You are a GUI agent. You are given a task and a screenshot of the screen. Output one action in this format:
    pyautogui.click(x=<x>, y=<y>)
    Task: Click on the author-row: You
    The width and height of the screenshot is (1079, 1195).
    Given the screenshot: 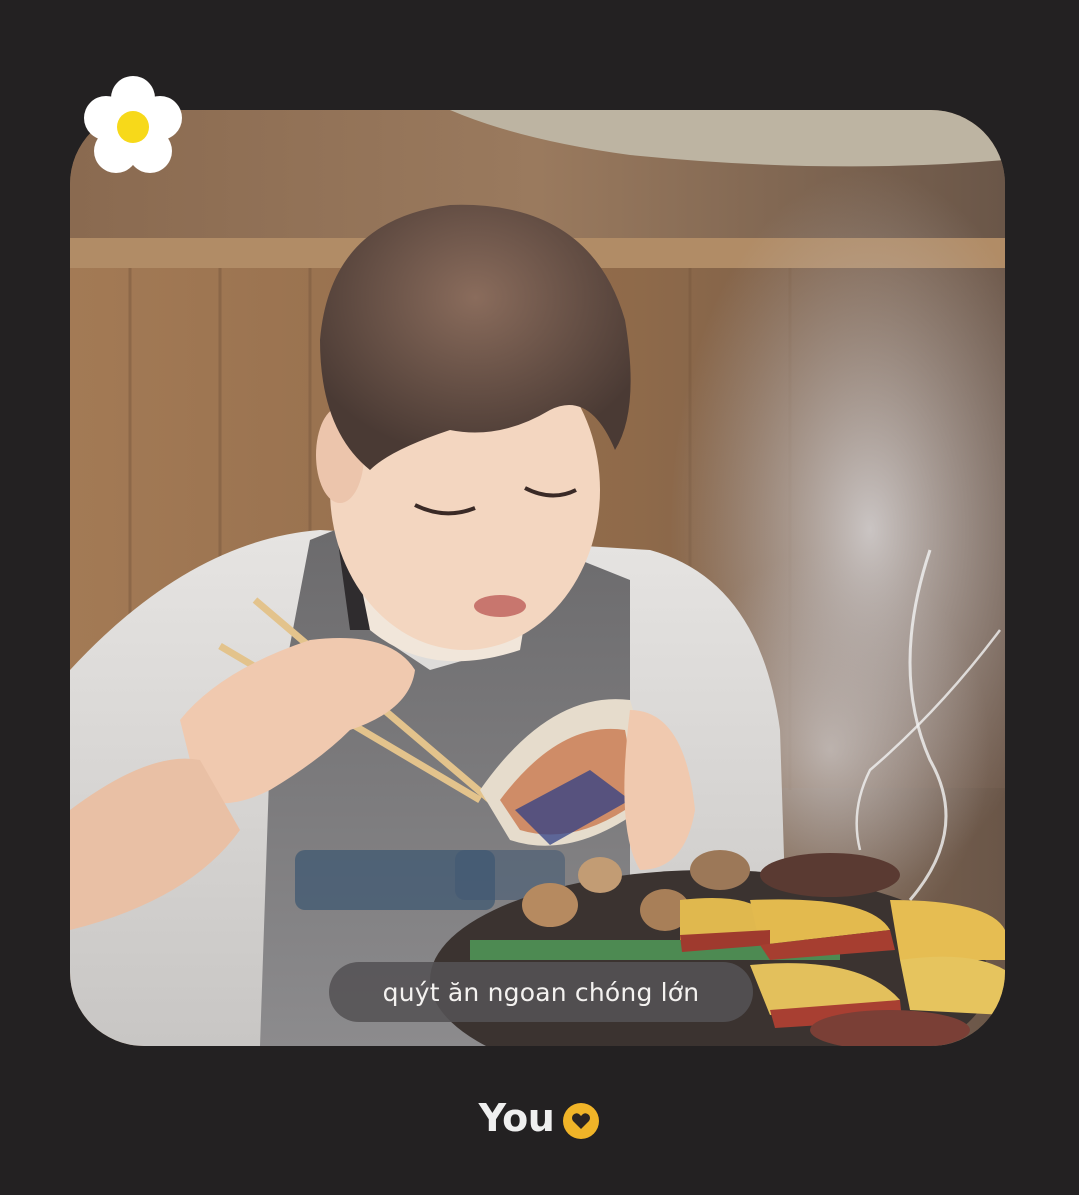 What is the action you would take?
    pyautogui.click(x=539, y=1118)
    